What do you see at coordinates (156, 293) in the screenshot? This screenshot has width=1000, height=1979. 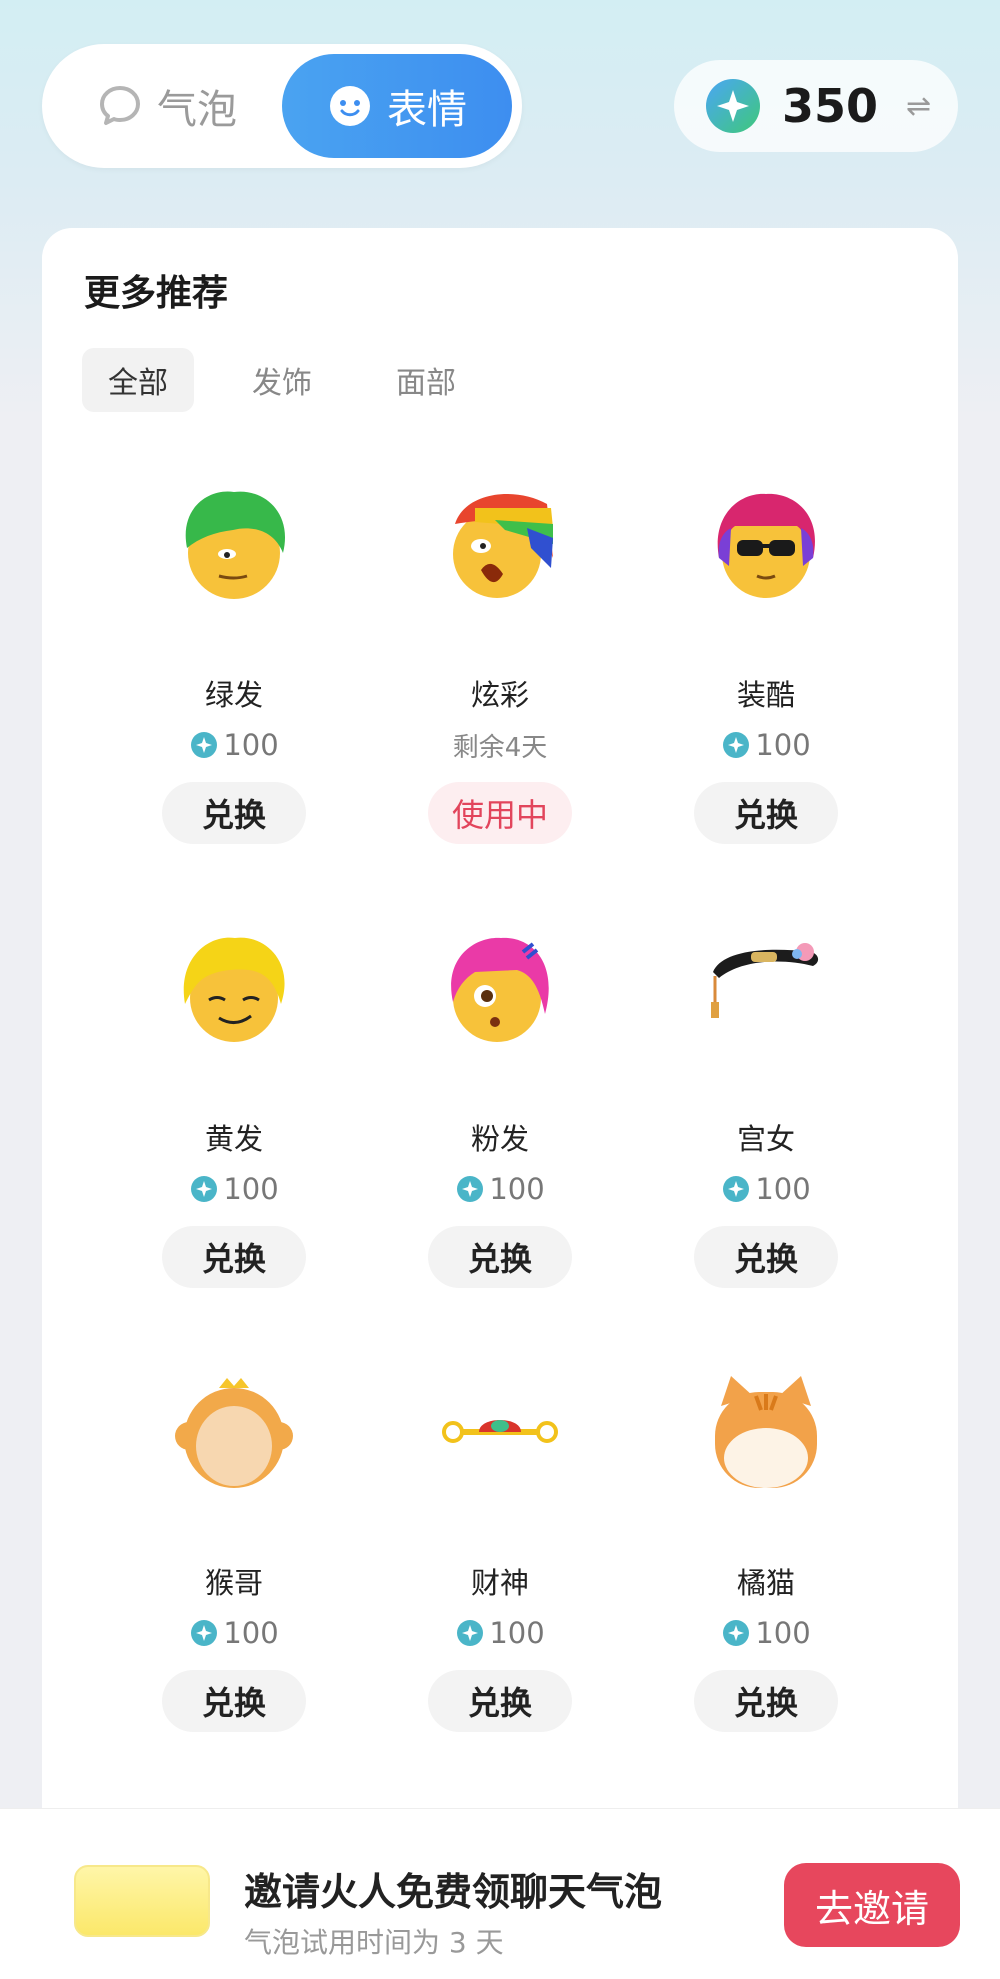 I see `section-title: 更多推荐` at bounding box center [156, 293].